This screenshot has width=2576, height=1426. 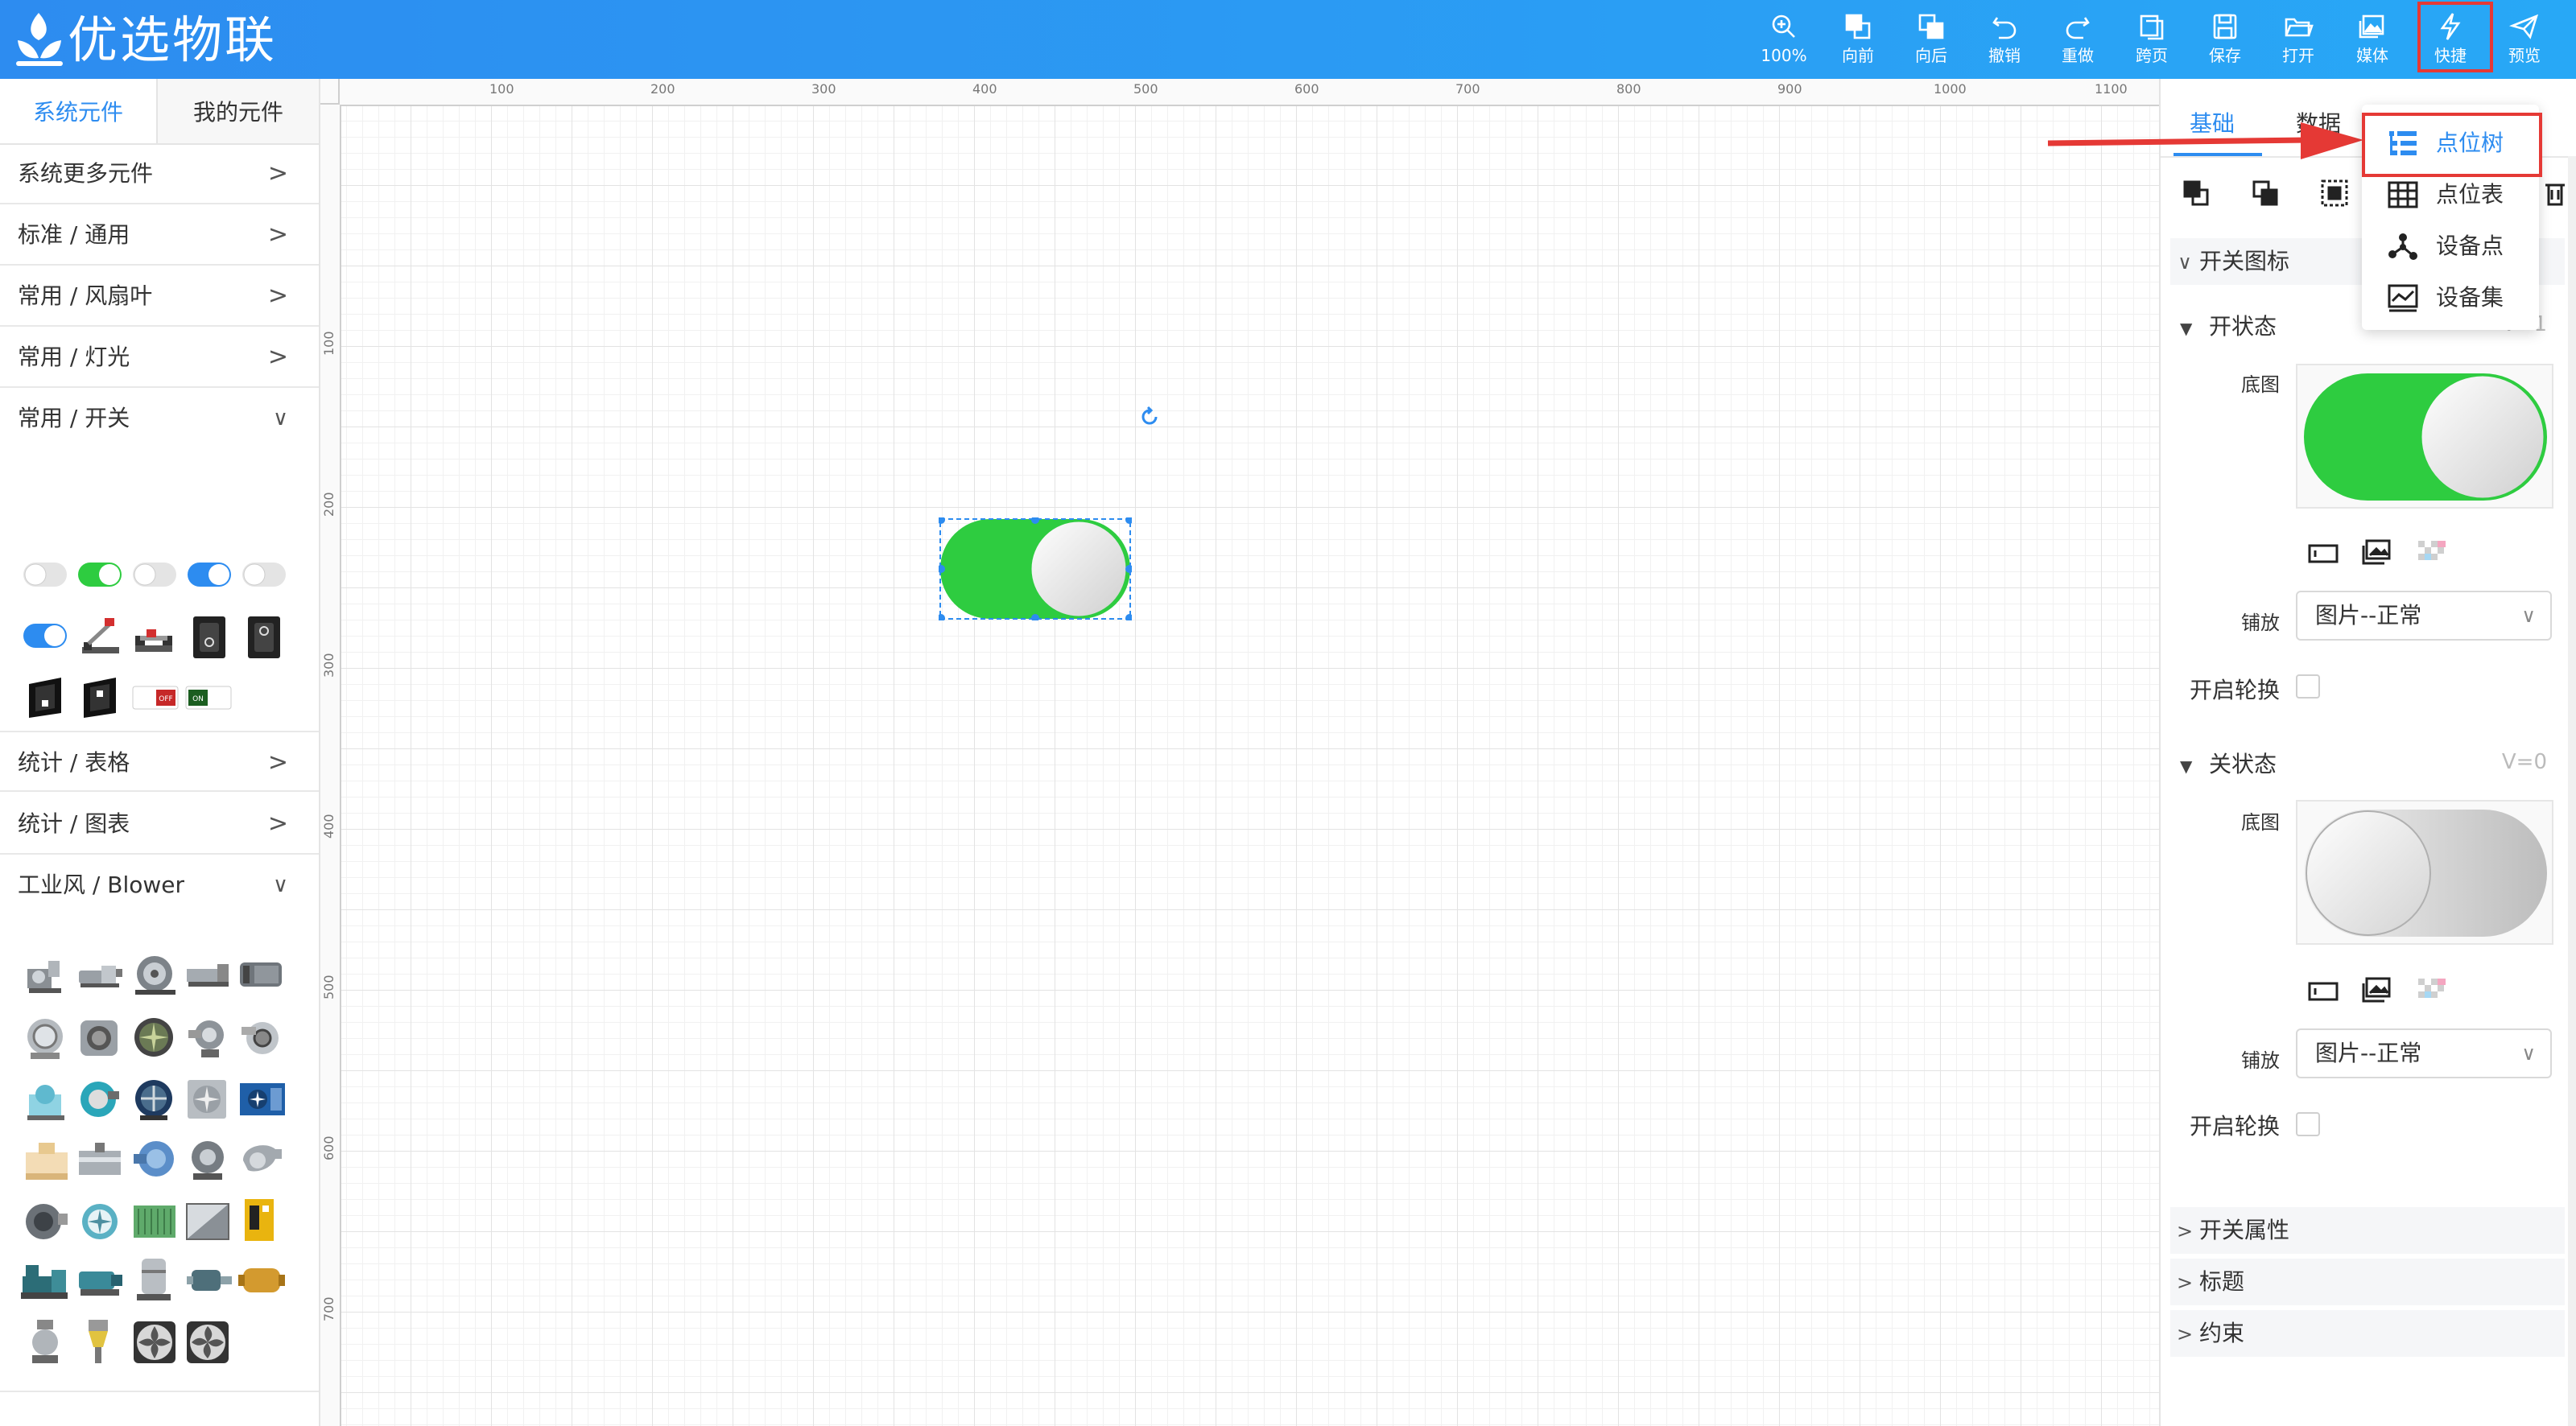 I want to click on category-stat-chart: 统计 / 图表 >, so click(x=159, y=824).